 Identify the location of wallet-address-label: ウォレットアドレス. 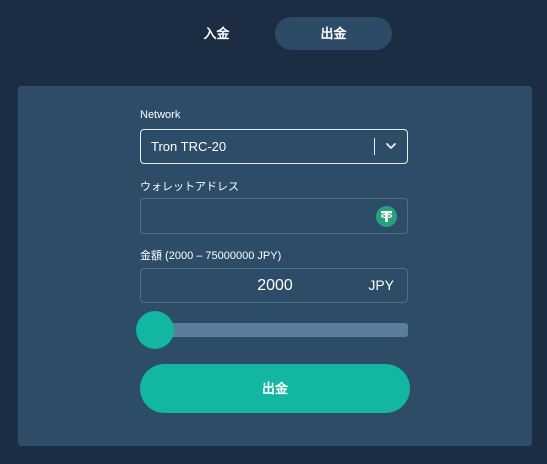
(189, 187).